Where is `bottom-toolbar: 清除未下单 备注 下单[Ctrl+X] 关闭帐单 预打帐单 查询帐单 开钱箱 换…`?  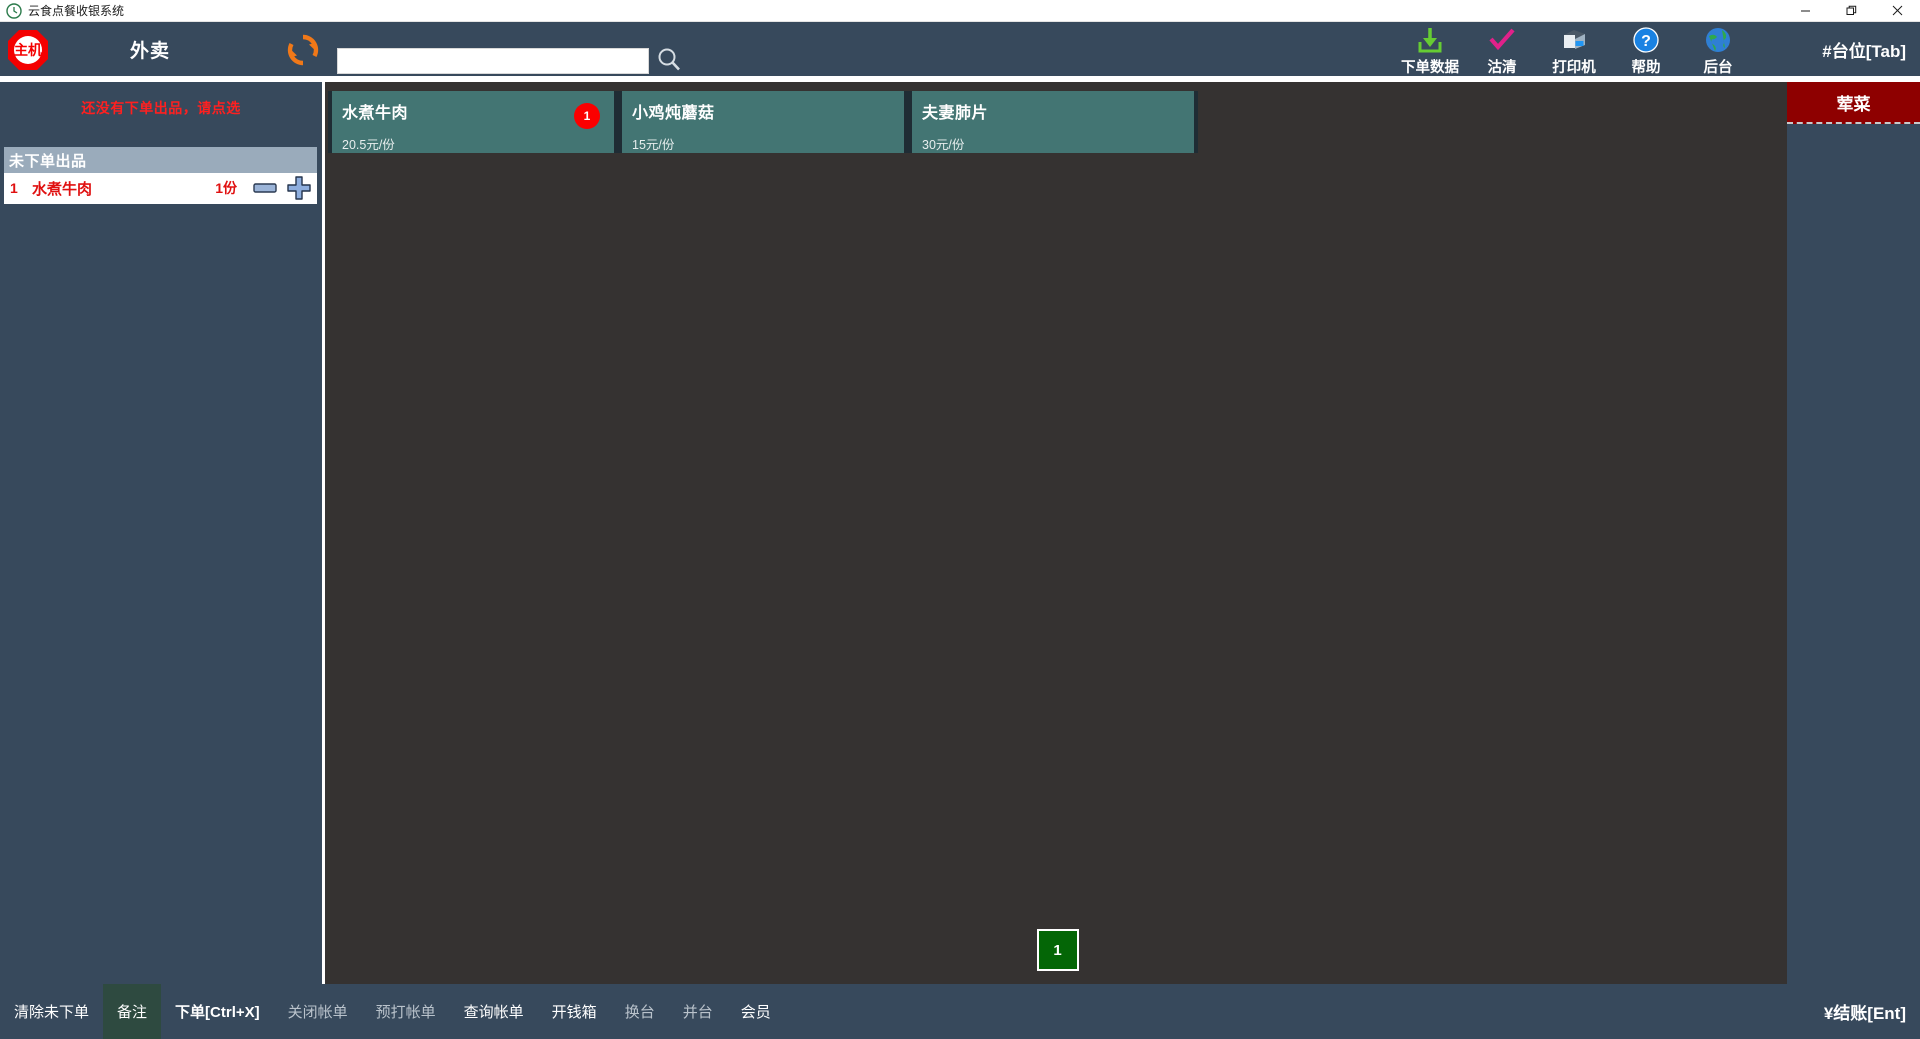
bottom-toolbar: 清除未下单 备注 下单[Ctrl+X] 关闭帐单 预打帐单 查询帐单 开钱箱 换… is located at coordinates (960, 1011).